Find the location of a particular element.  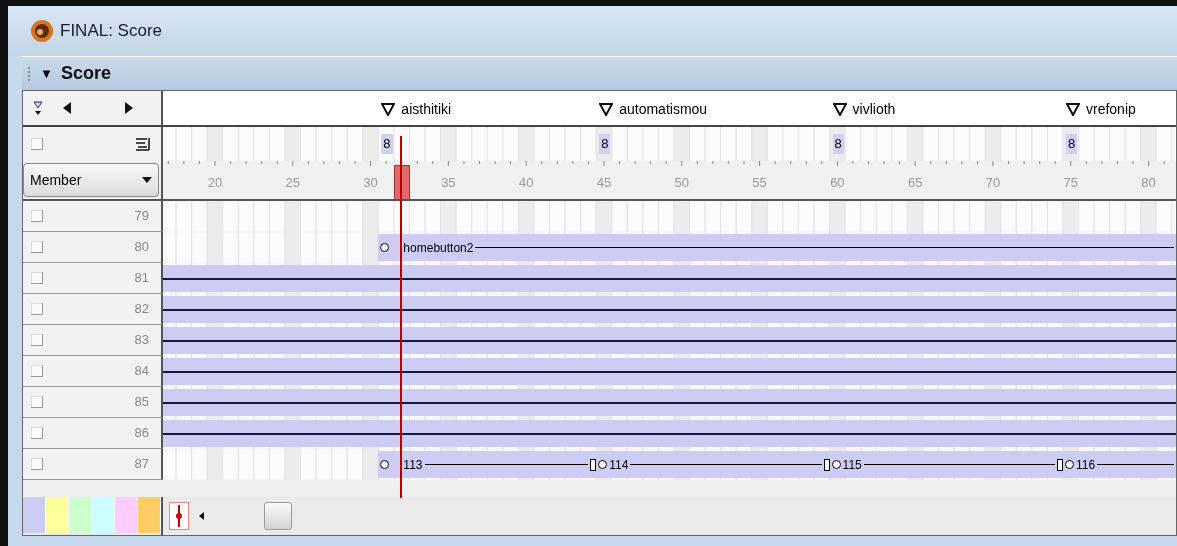

frame-number: 55 is located at coordinates (759, 183).